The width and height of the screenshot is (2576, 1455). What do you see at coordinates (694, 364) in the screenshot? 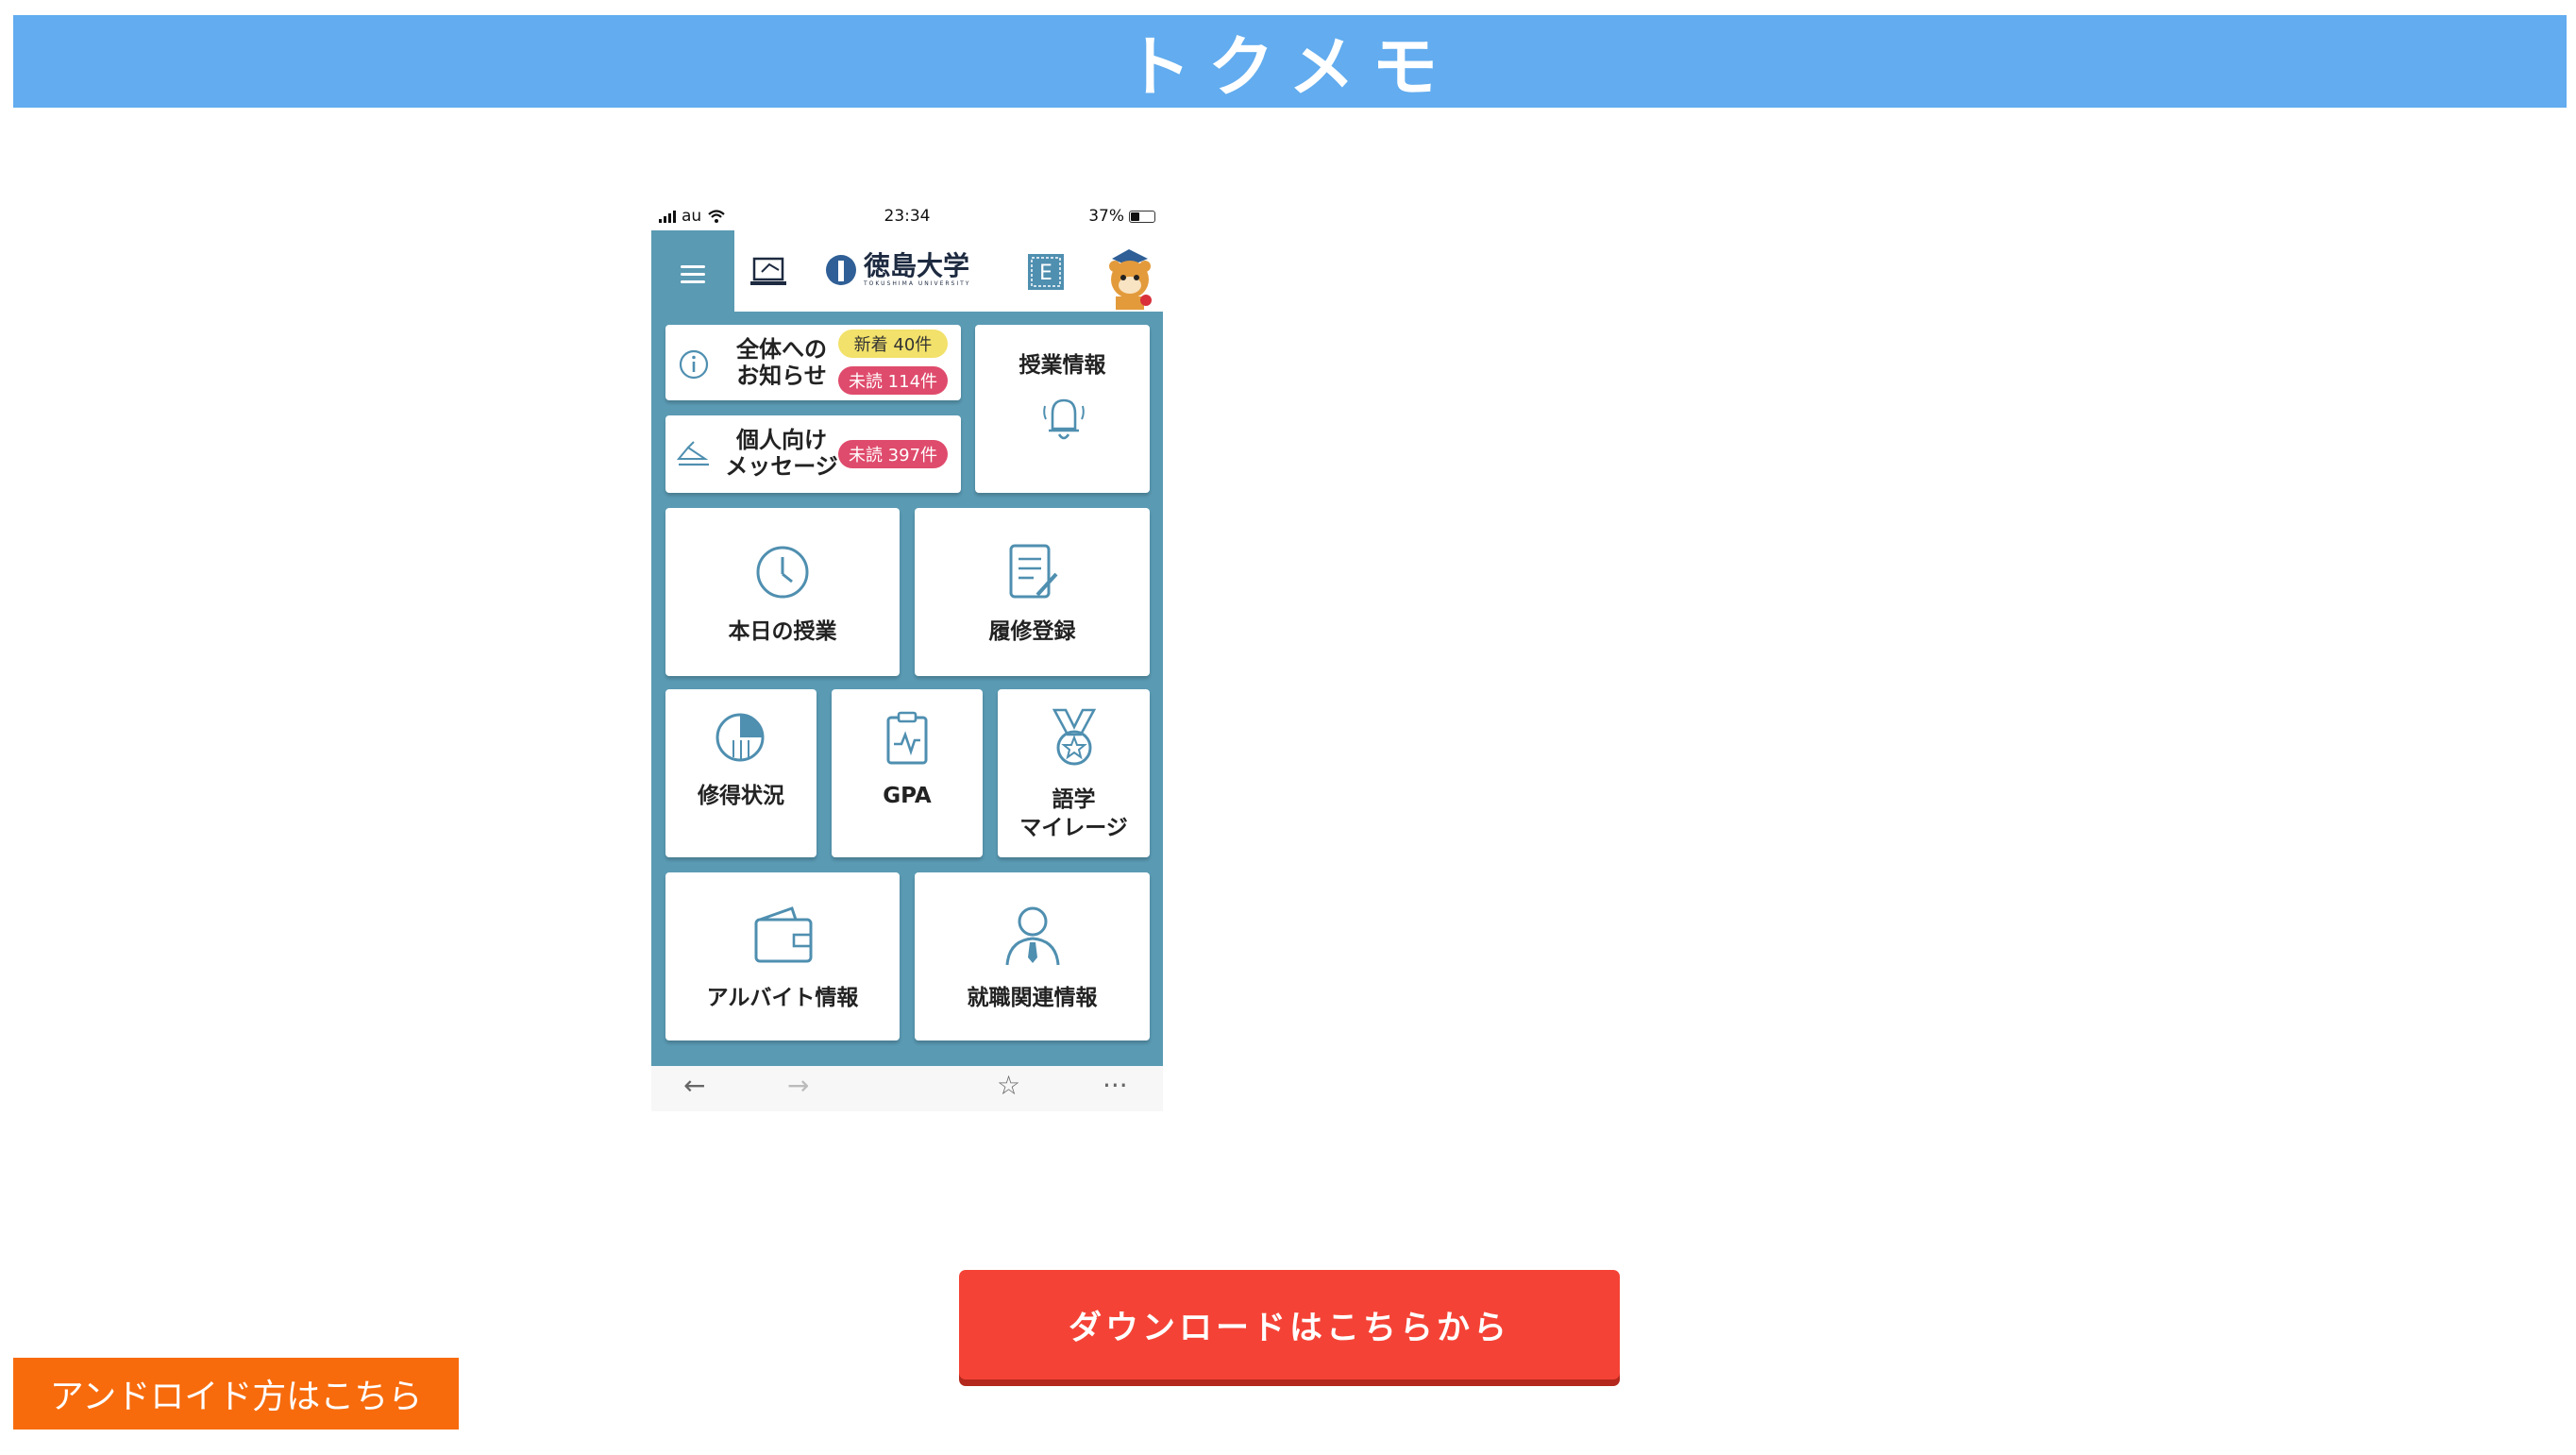
I see `info-icon` at bounding box center [694, 364].